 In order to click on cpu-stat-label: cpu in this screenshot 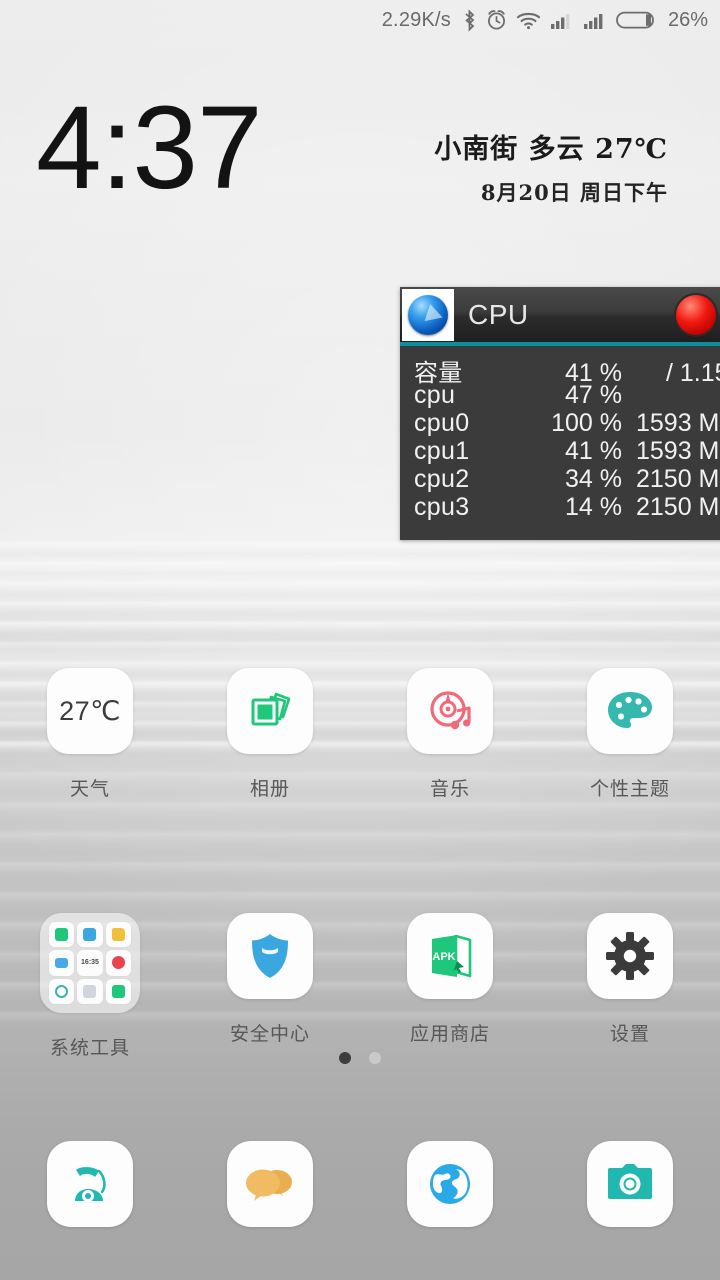, I will do `click(435, 395)`.